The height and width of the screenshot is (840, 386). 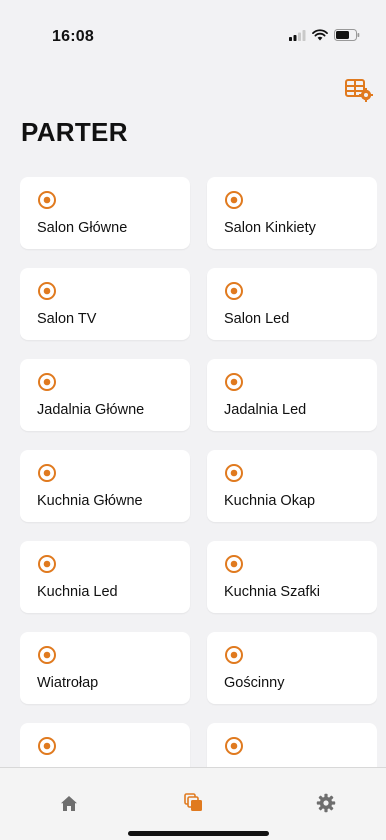 I want to click on device-tile-label: Kuchnia Okap, so click(x=270, y=501).